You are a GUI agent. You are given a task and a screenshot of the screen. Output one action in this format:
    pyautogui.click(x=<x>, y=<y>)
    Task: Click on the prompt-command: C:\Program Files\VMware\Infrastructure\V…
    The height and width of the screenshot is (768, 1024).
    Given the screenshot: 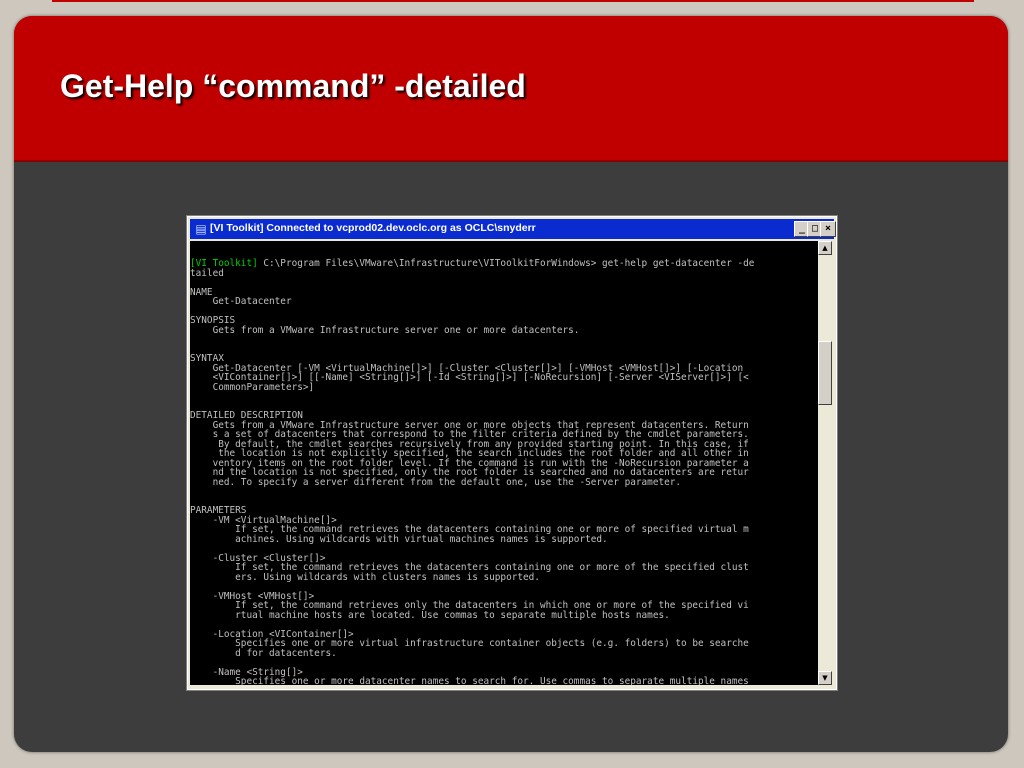 What is the action you would take?
    pyautogui.click(x=506, y=263)
    